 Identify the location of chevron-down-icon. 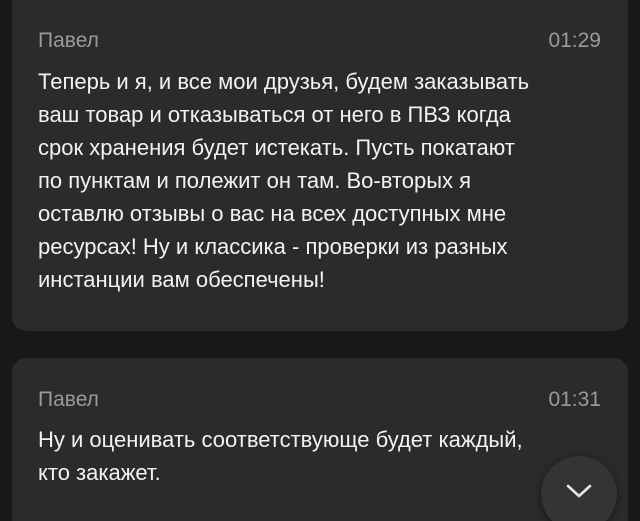
(579, 491).